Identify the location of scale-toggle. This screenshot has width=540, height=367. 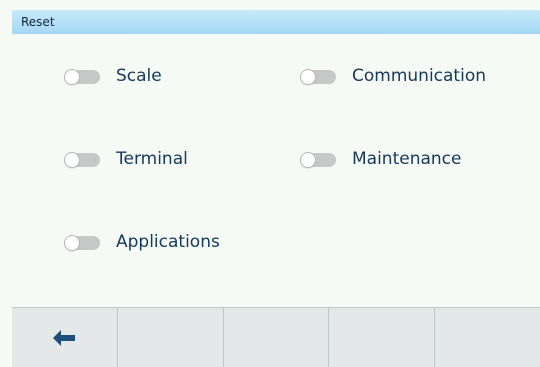
(82, 76).